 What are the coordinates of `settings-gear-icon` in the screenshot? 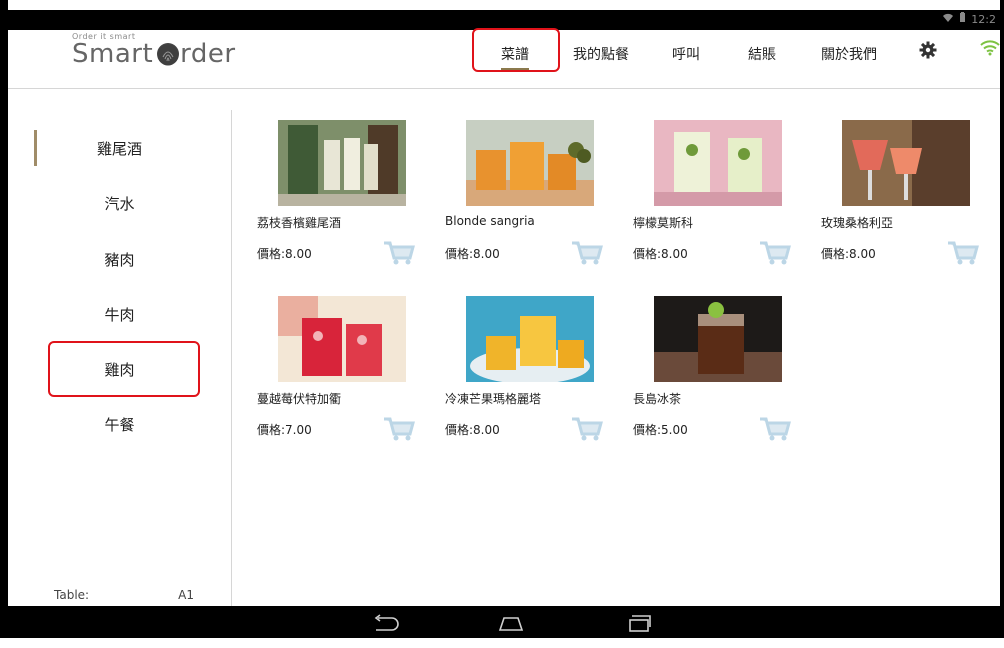 It's located at (928, 52).